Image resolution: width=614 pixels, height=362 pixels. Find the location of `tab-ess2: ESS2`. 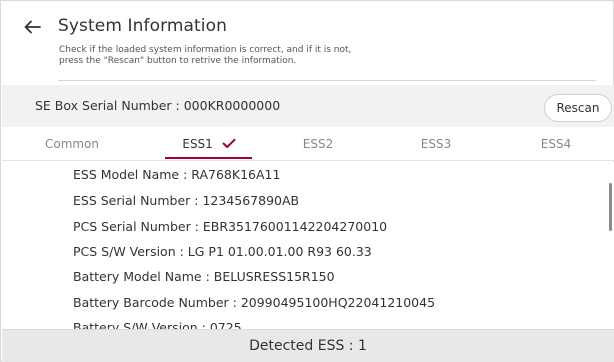

tab-ess2: ESS2 is located at coordinates (318, 144).